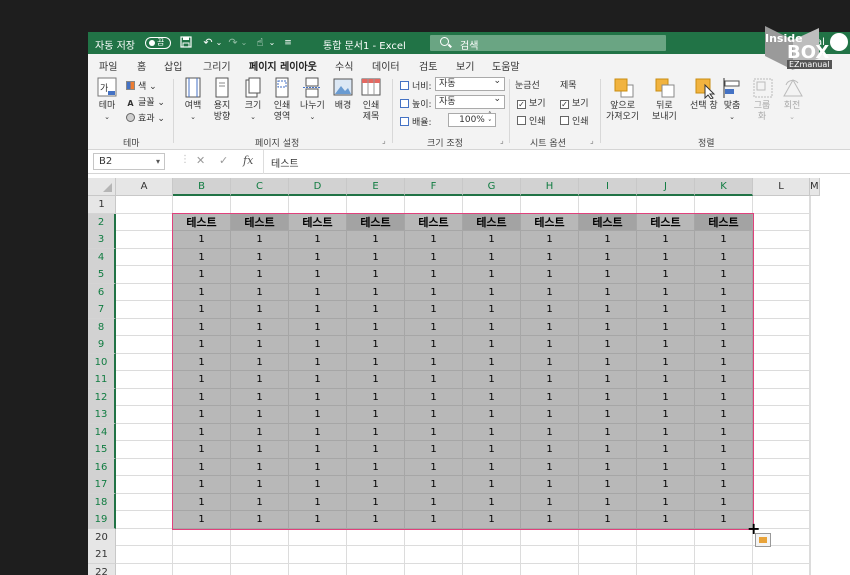 The height and width of the screenshot is (575, 850). What do you see at coordinates (434, 485) in the screenshot?
I see `cell-f17: 1` at bounding box center [434, 485].